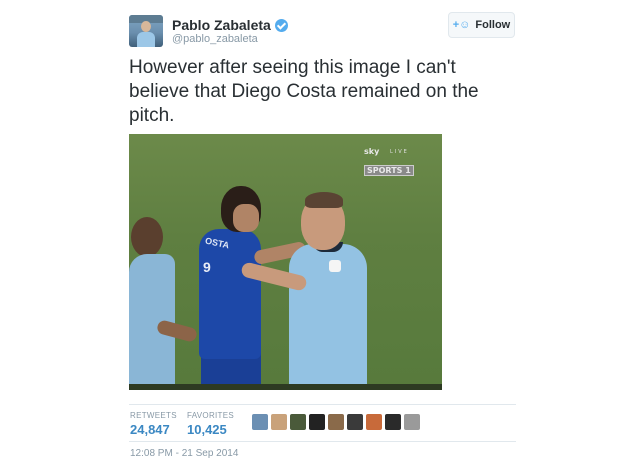 This screenshot has height=465, width=620. Describe the element at coordinates (322, 441) in the screenshot. I see `stats-divider-bottom` at that location.